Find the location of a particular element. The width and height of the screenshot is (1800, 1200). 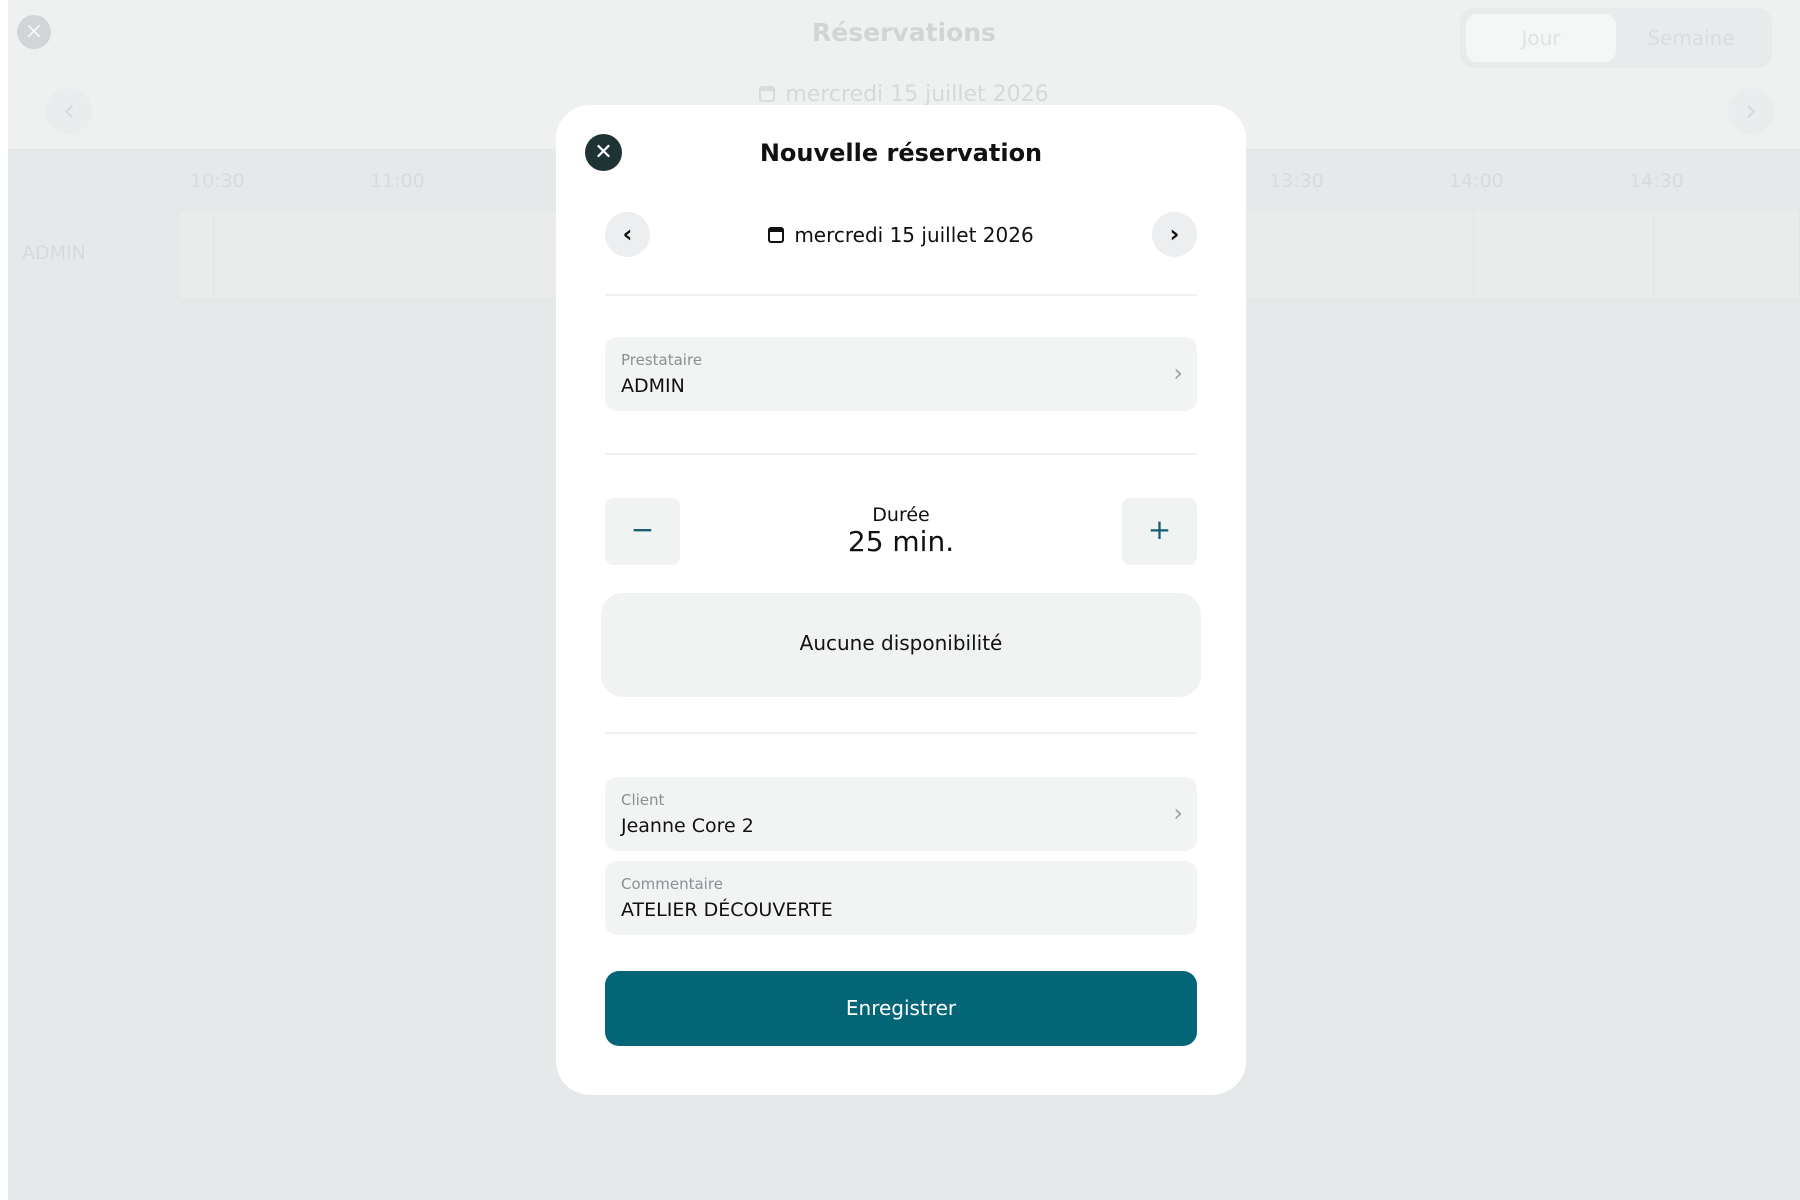

duration-increment-button: + is located at coordinates (1159, 531).